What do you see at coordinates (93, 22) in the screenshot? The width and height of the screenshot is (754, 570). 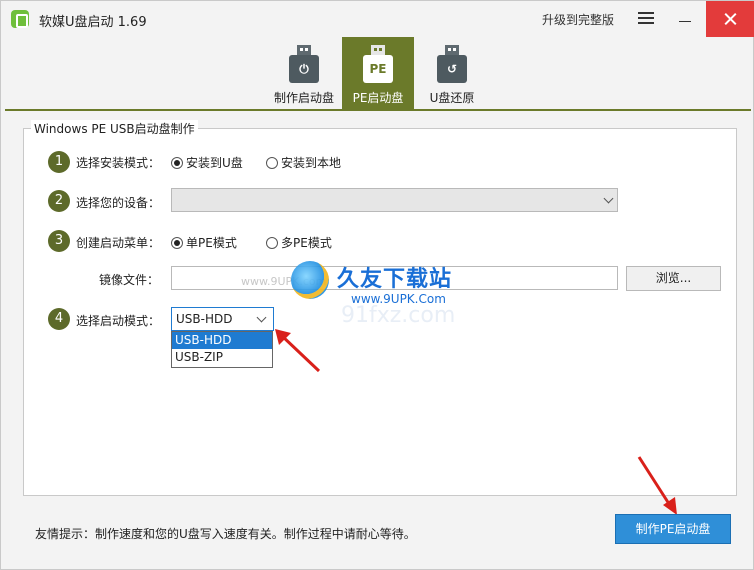 I see `window-title: 软媒U盘启动 1.69` at bounding box center [93, 22].